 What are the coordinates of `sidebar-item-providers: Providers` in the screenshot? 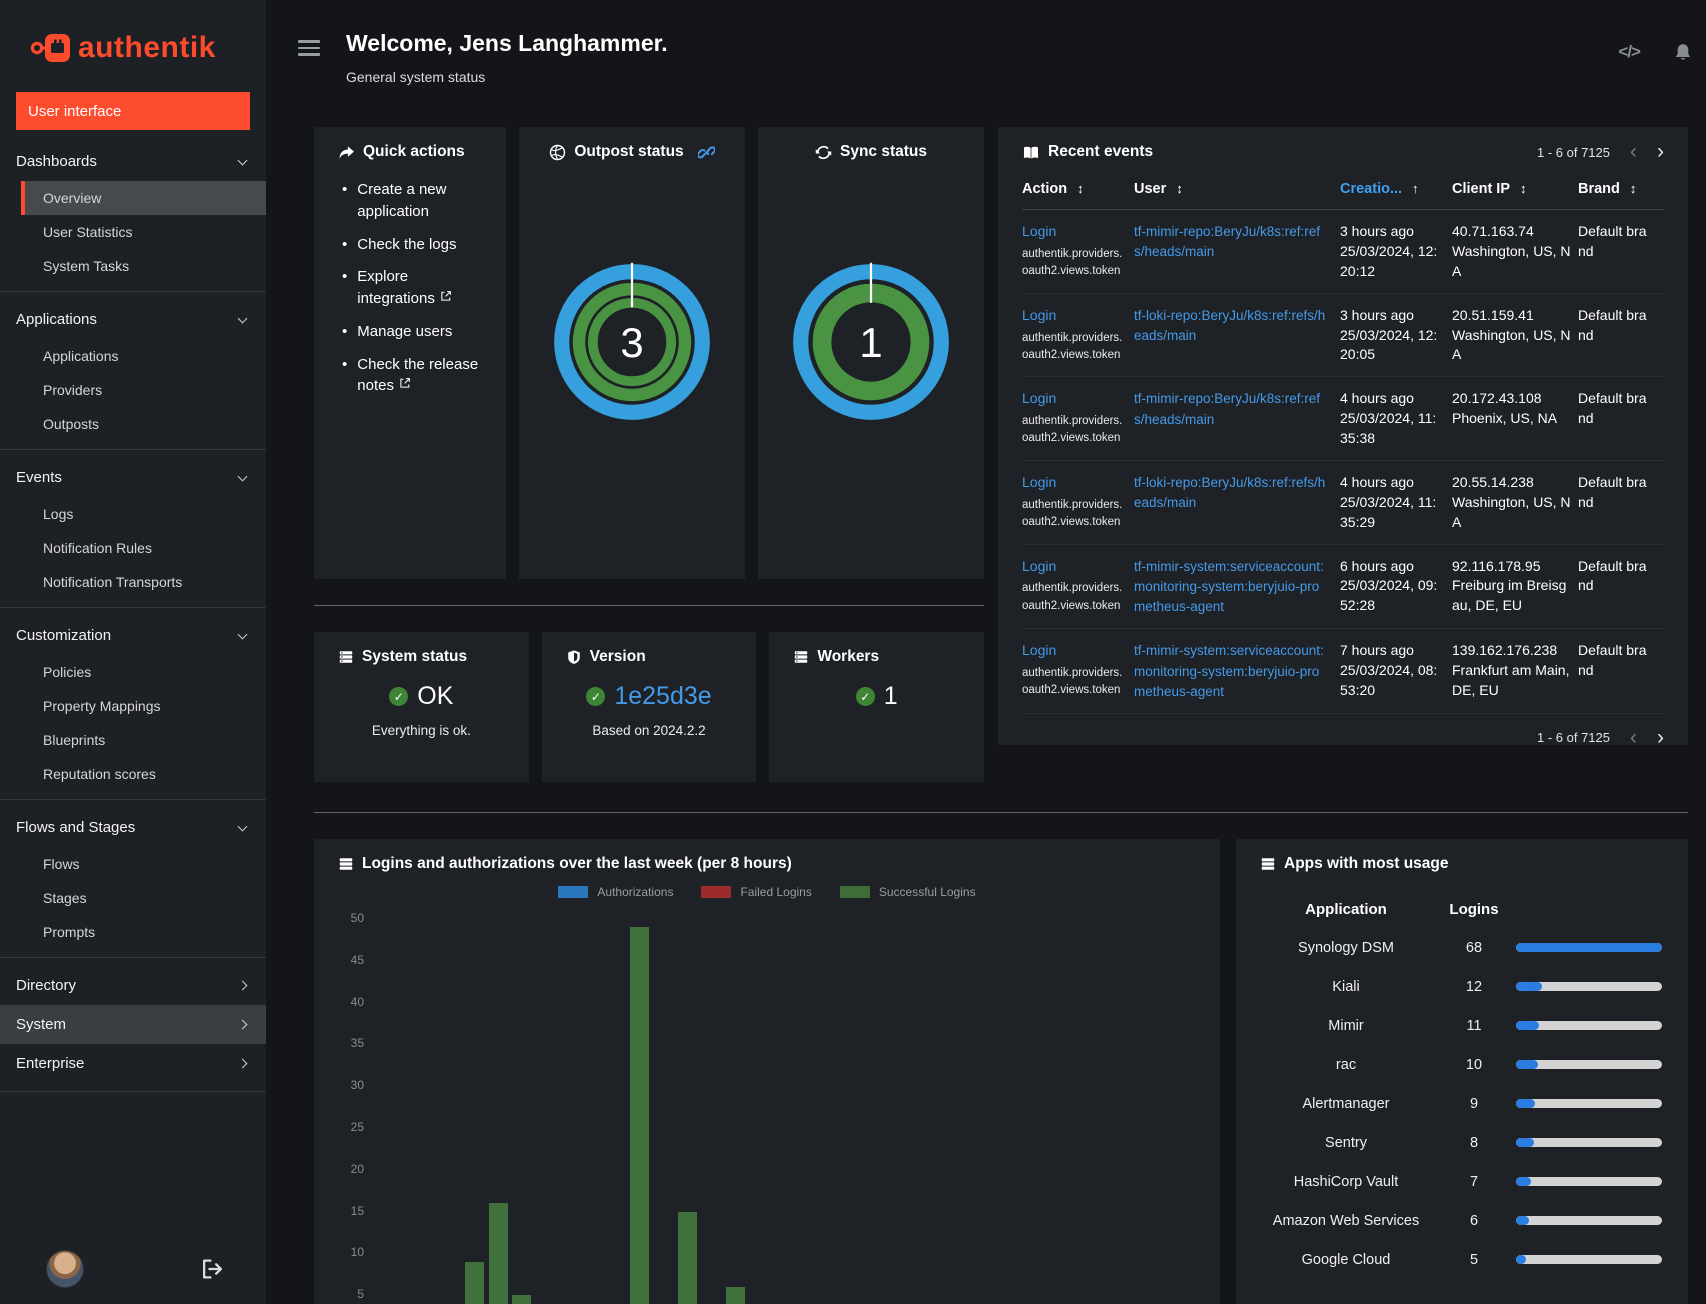 It's located at (133, 390).